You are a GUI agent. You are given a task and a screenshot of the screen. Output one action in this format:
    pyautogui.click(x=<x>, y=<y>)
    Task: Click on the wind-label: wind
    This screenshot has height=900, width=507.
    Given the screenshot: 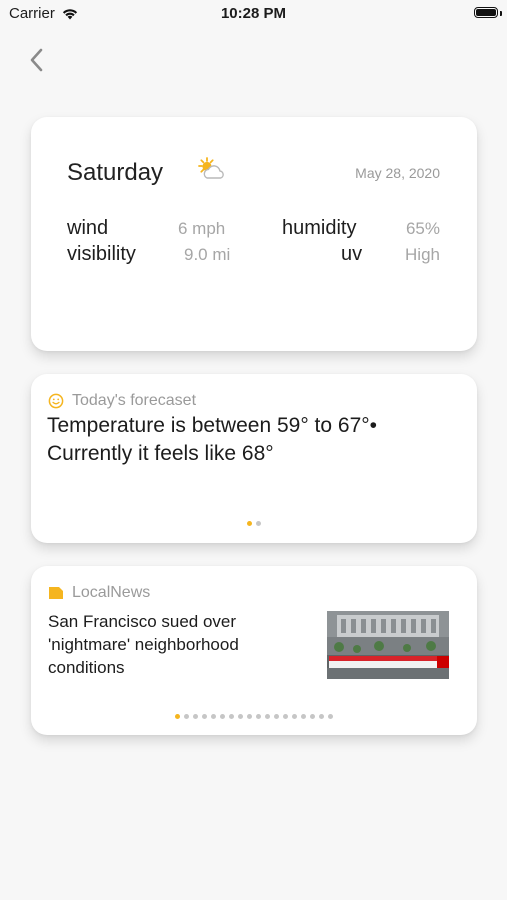 What is the action you would take?
    pyautogui.click(x=88, y=228)
    